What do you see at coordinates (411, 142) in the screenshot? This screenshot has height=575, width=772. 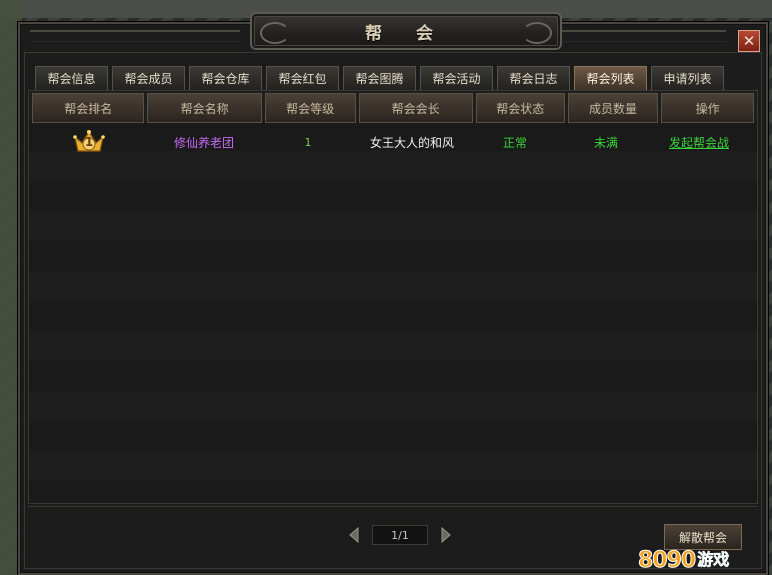 I see `guild-leader: 女王大人的和风` at bounding box center [411, 142].